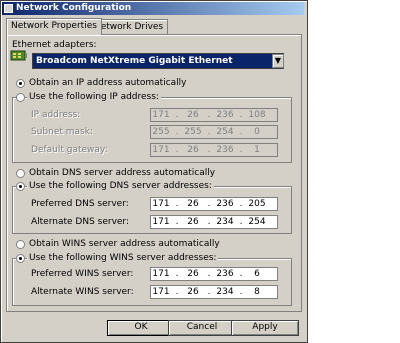 Image resolution: width=400 pixels, height=343 pixels. Describe the element at coordinates (120, 186) in the screenshot. I see `dns-manual-label: Use the following DNS server addresses:` at that location.